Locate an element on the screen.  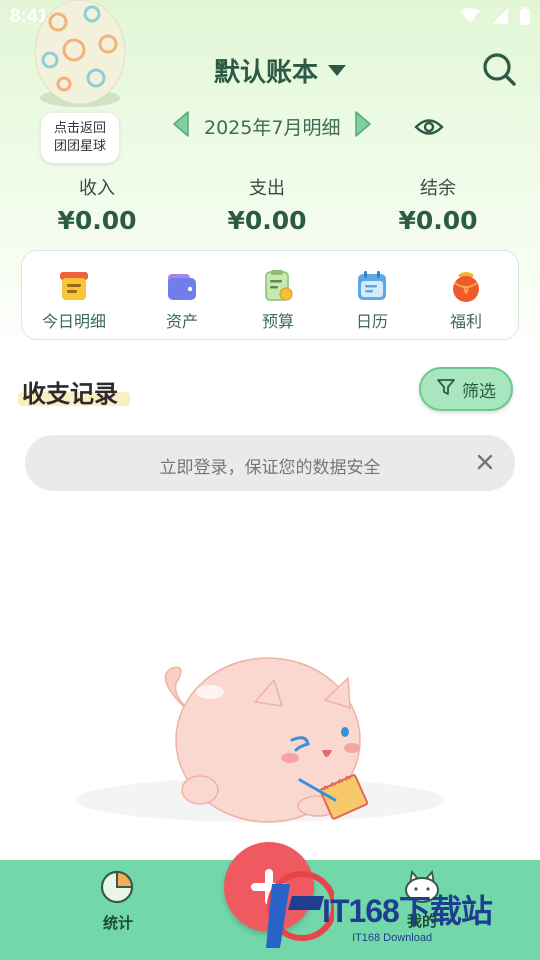
quick-budget-label: 预算 is located at coordinates (277, 321).